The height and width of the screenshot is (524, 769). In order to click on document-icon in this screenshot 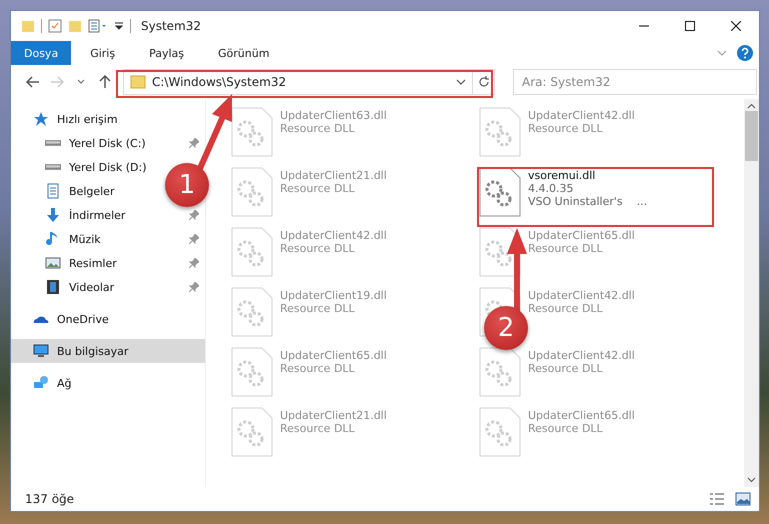, I will do `click(53, 191)`.